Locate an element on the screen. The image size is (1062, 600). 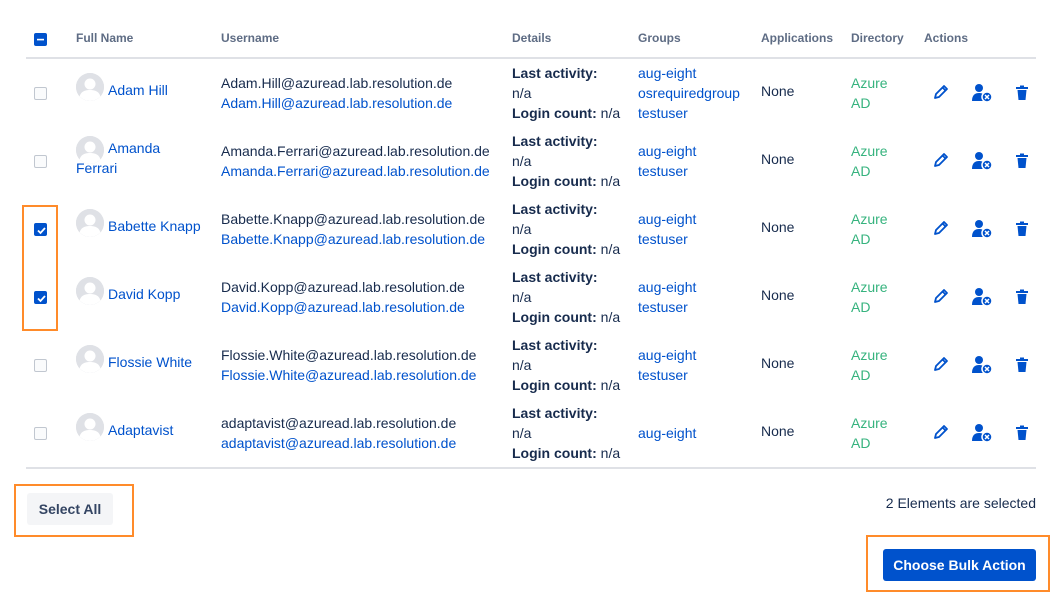
user-name-link: Amanda is located at coordinates (134, 148).